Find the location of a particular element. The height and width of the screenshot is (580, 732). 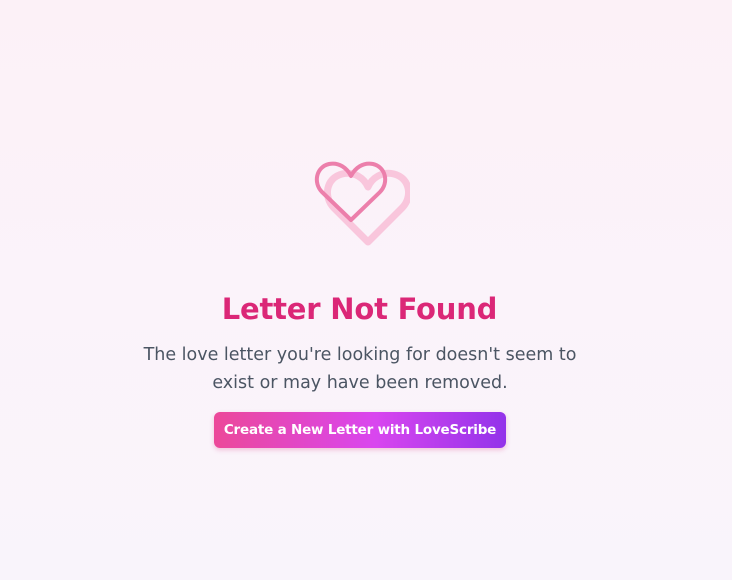

heart-icon is located at coordinates (360, 201).